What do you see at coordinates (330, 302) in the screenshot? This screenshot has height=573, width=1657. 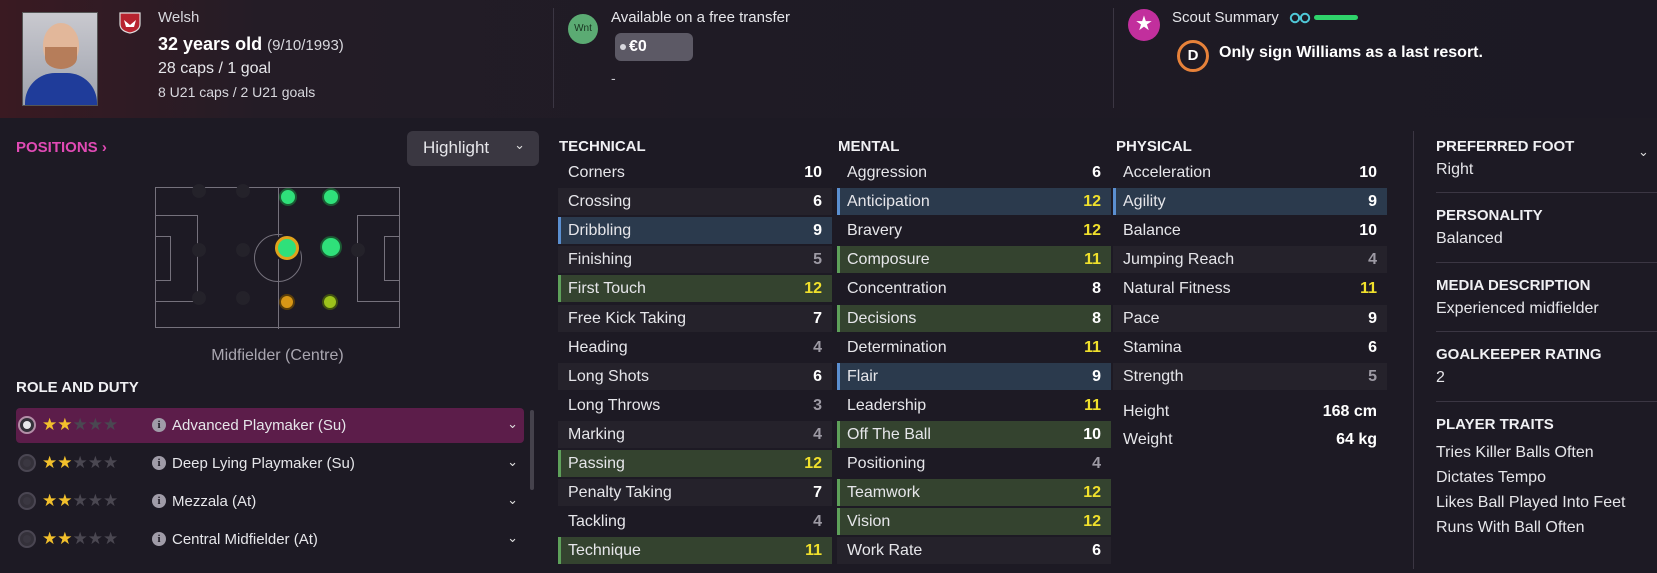 I see `position-dot-amr` at bounding box center [330, 302].